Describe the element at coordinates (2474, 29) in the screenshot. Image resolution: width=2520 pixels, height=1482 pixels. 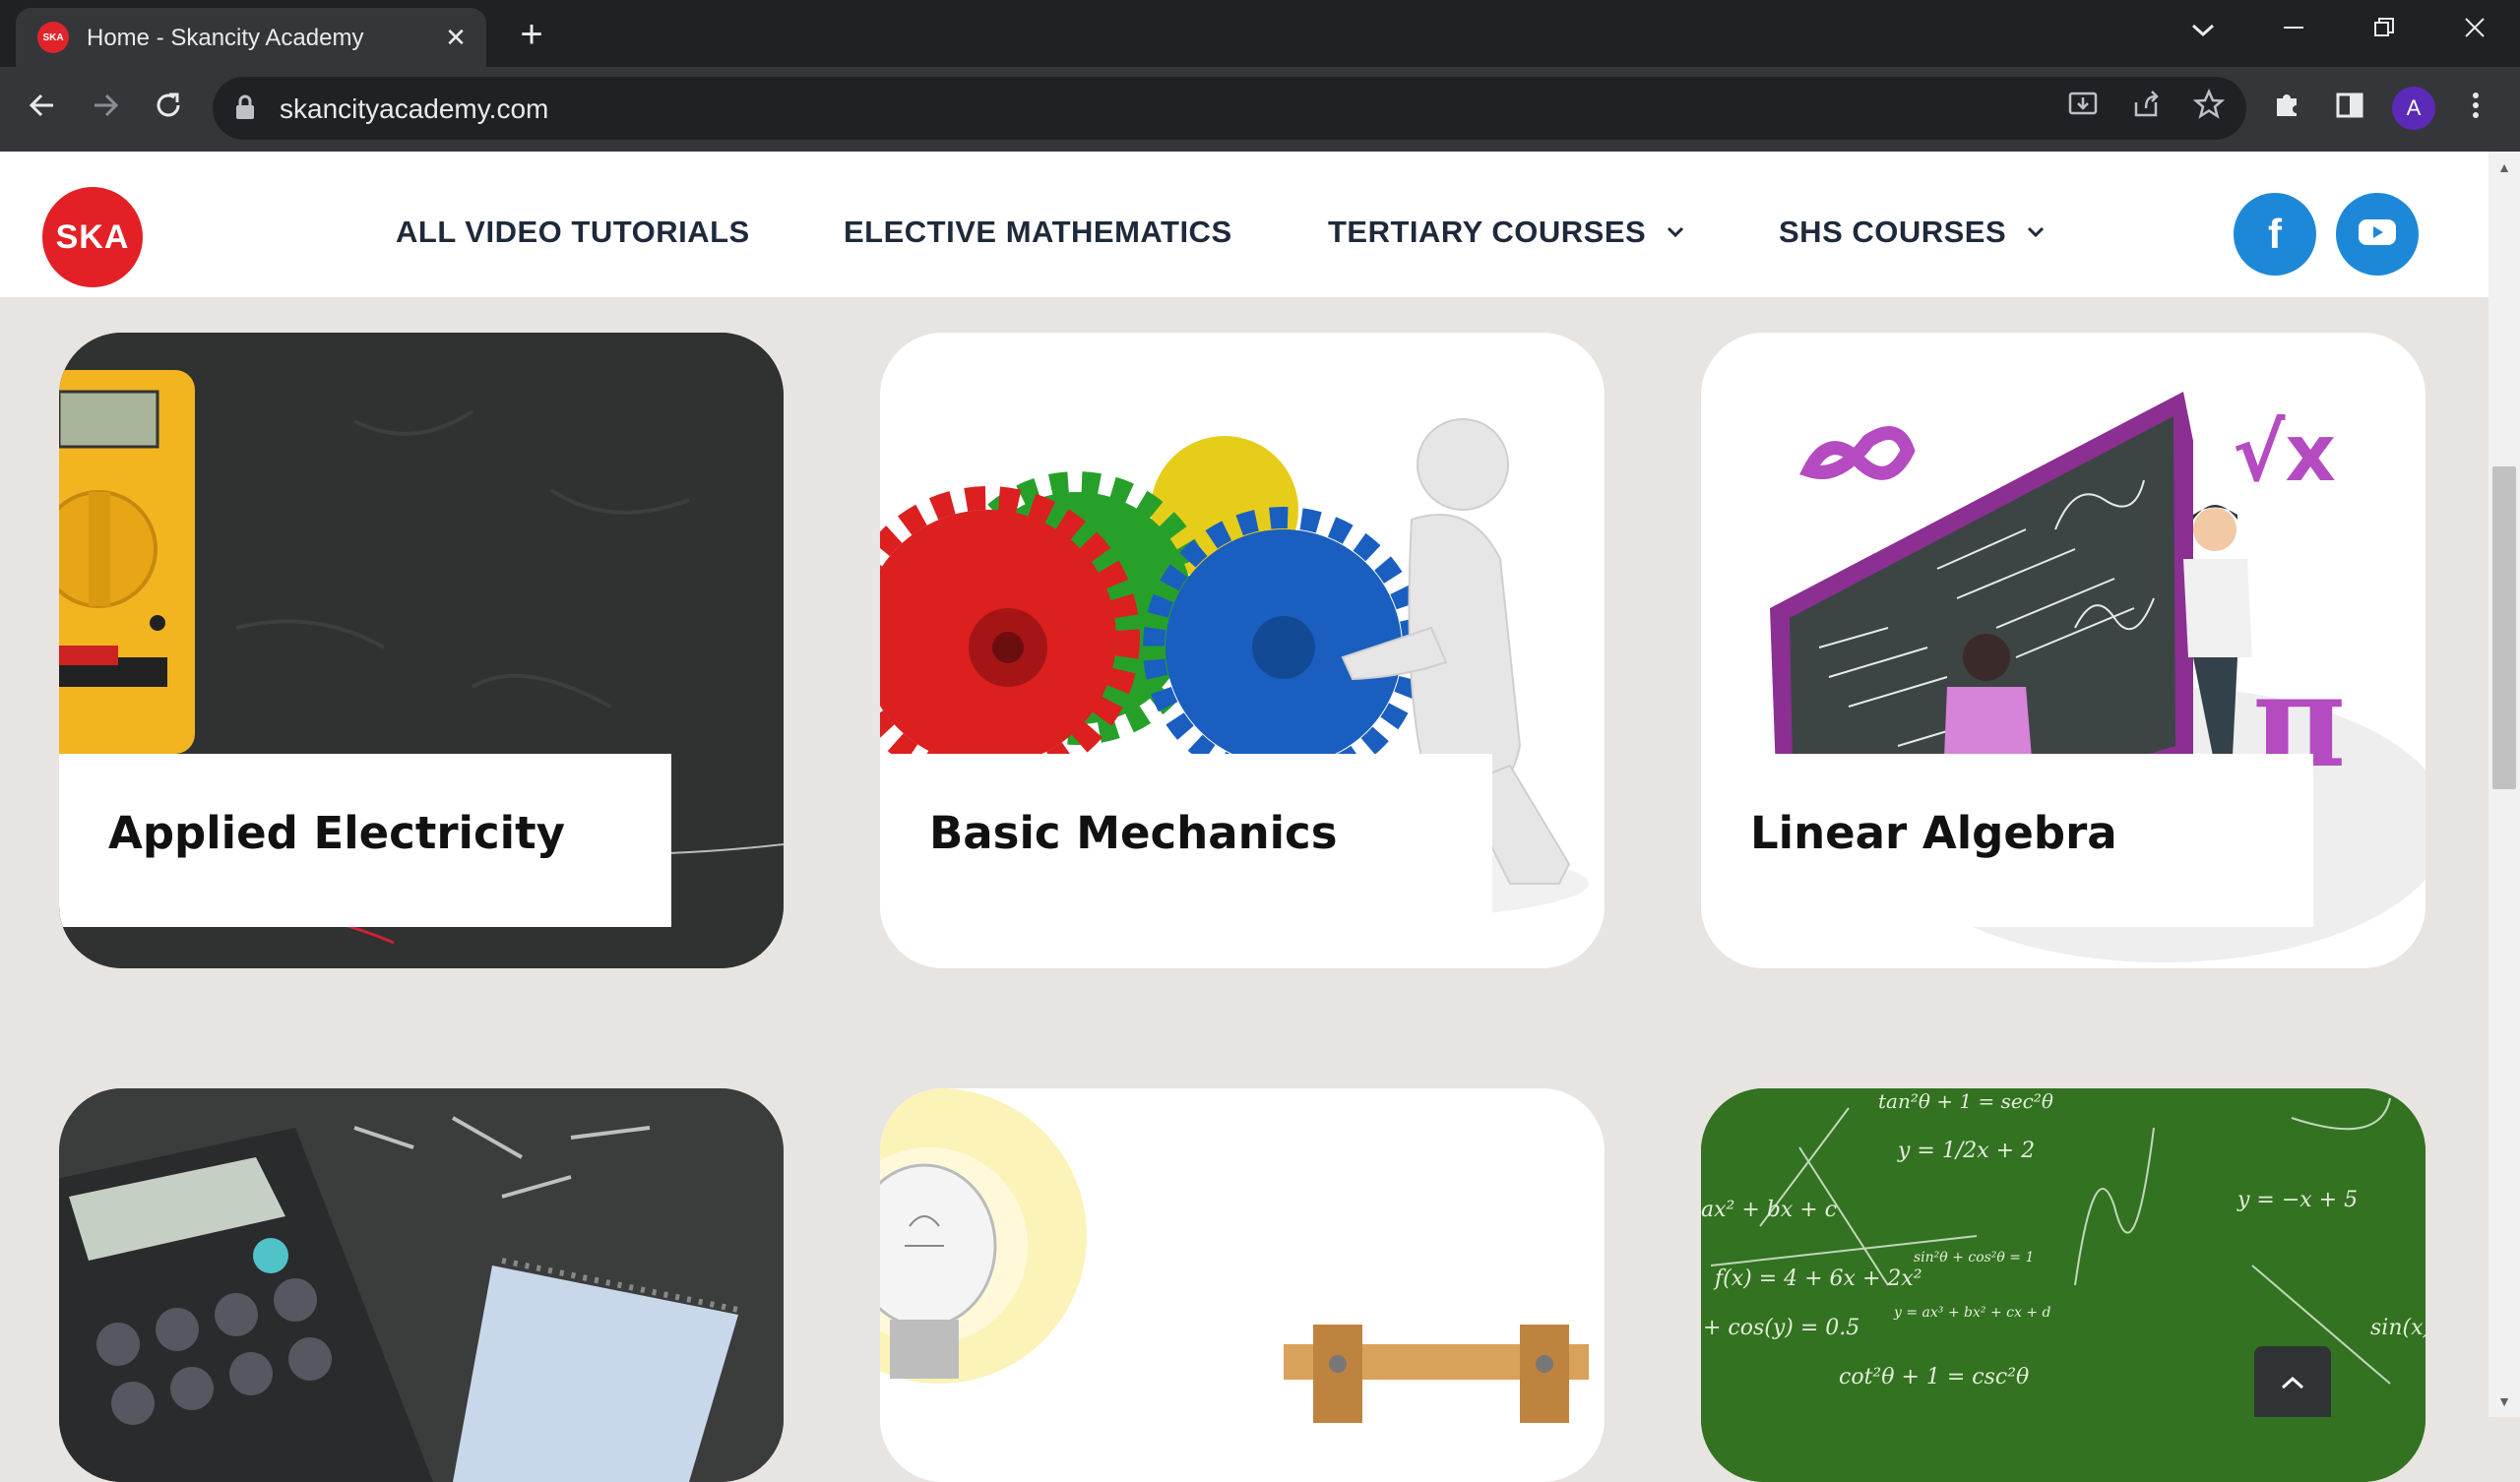
I see `close-window-button` at that location.